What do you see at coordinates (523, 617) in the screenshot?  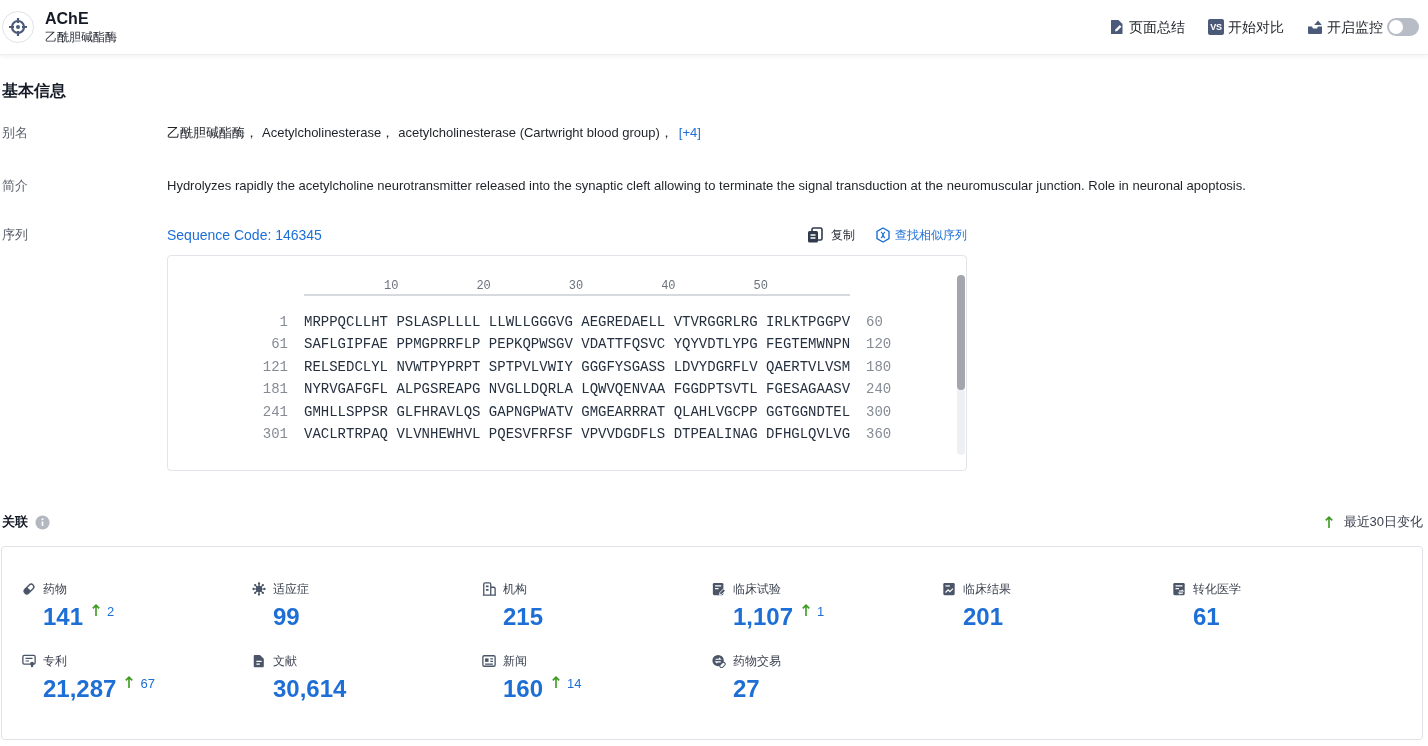 I see `count-link: 215` at bounding box center [523, 617].